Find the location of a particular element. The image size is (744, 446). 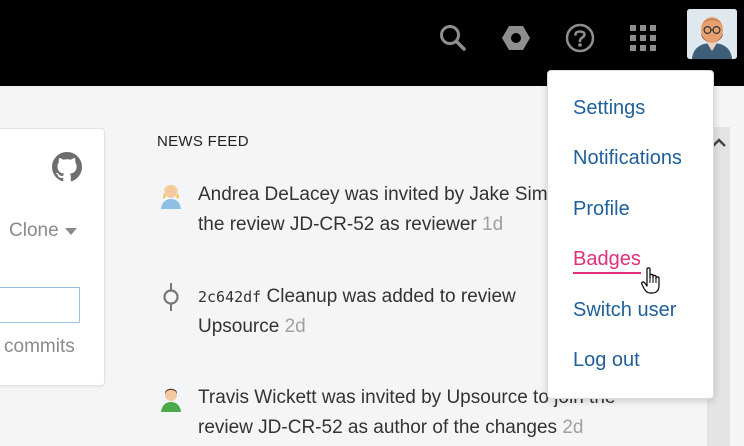

clone-url-input is located at coordinates (40, 305).